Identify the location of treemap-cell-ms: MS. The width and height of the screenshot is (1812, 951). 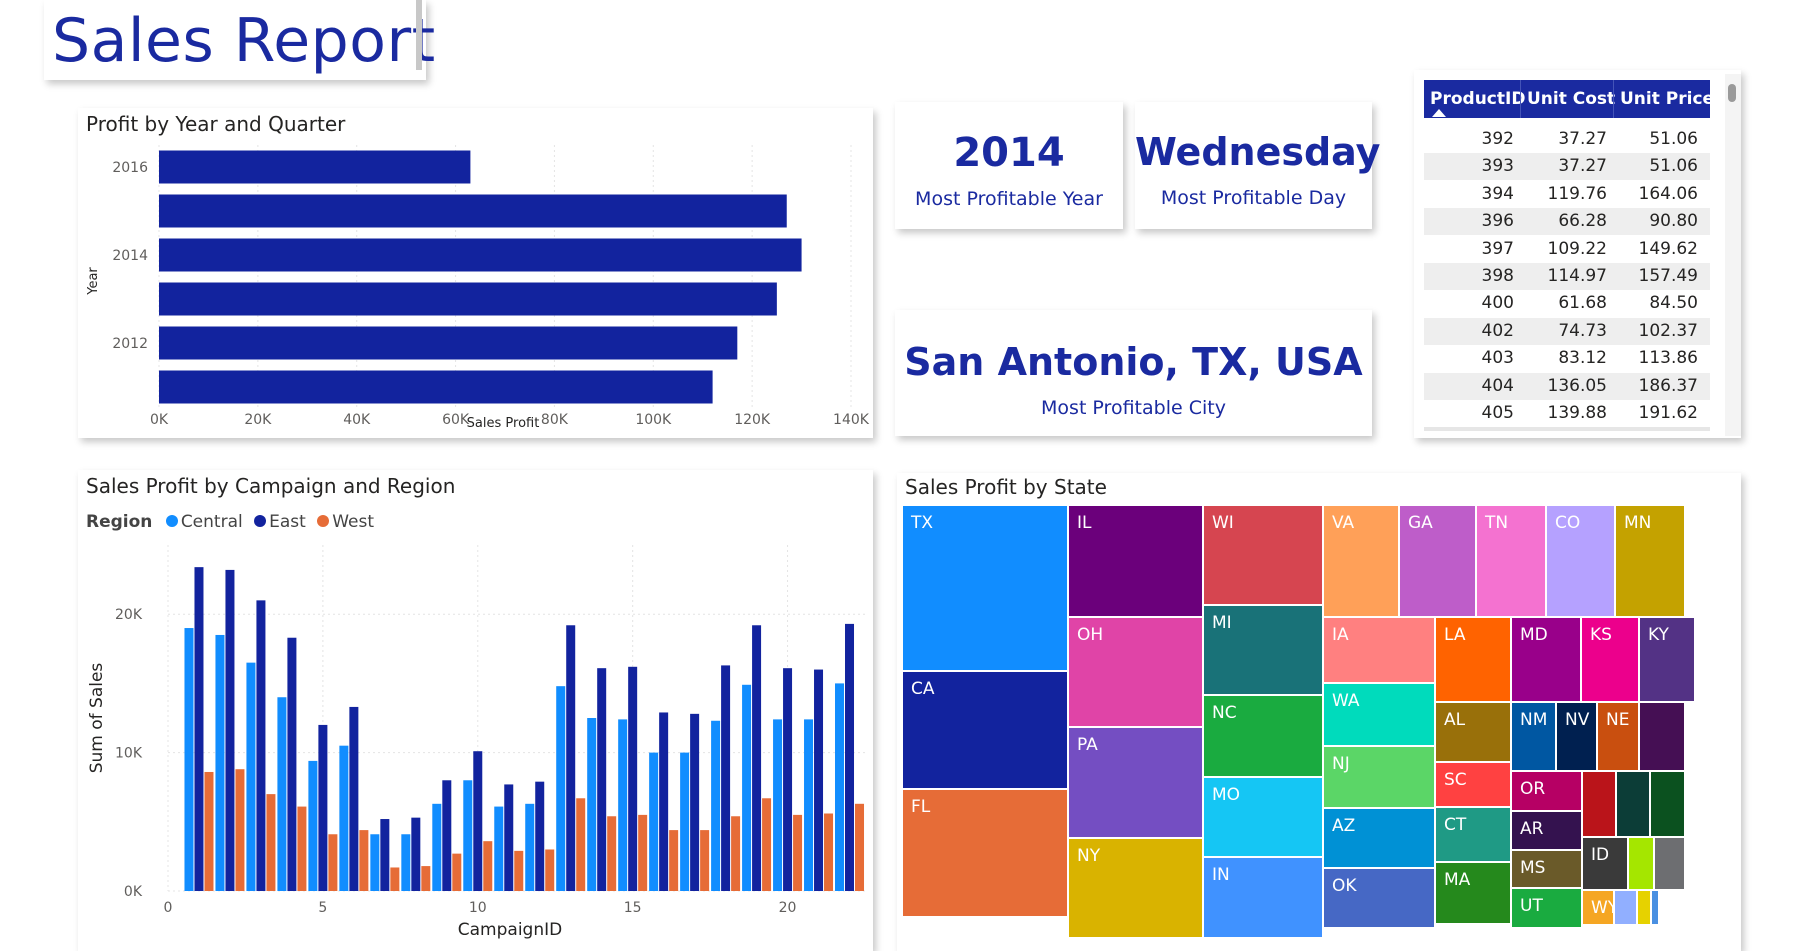
(1546, 869).